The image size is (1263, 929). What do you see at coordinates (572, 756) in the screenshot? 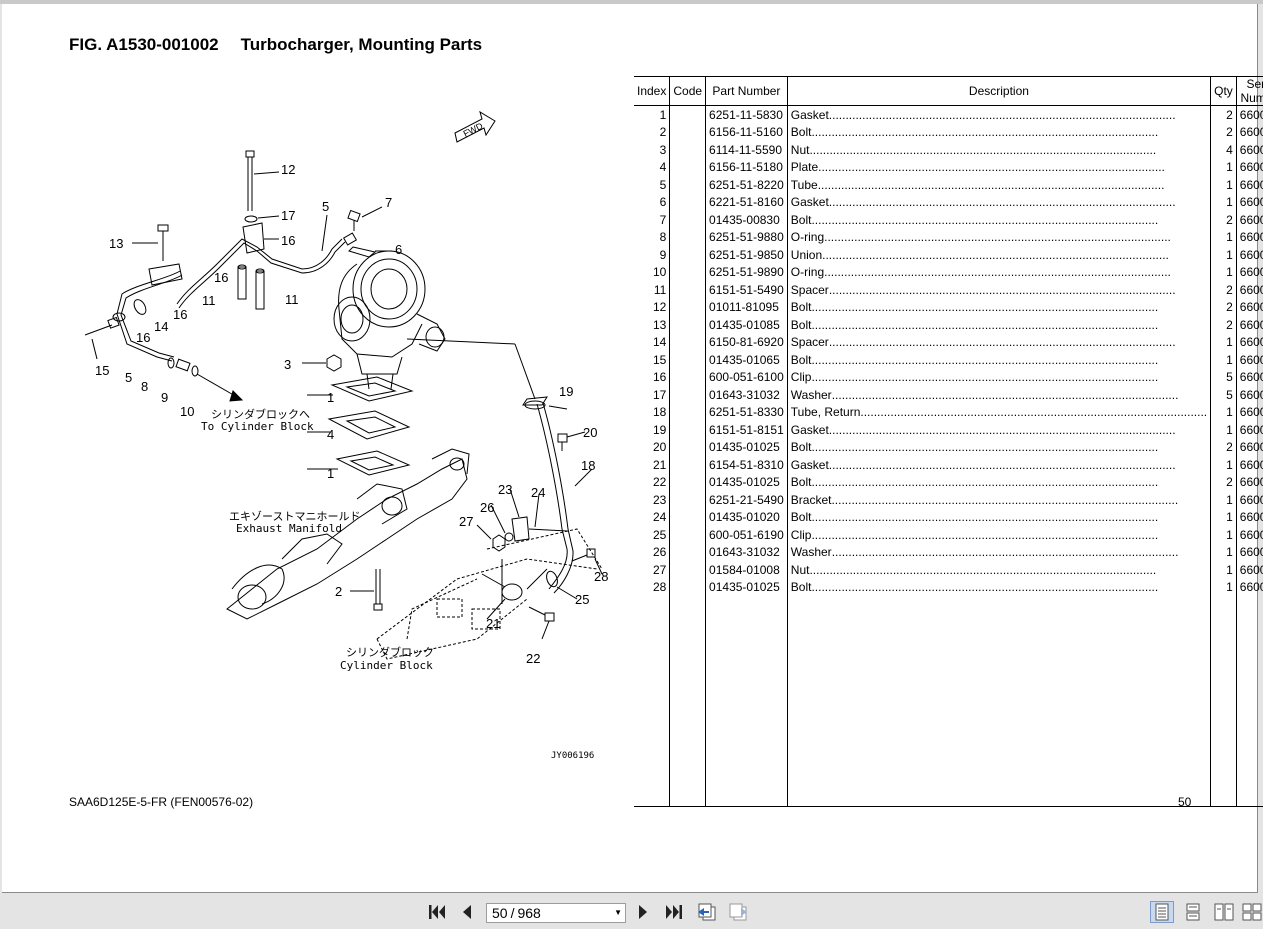
I see `diagram-code: JY006196` at bounding box center [572, 756].